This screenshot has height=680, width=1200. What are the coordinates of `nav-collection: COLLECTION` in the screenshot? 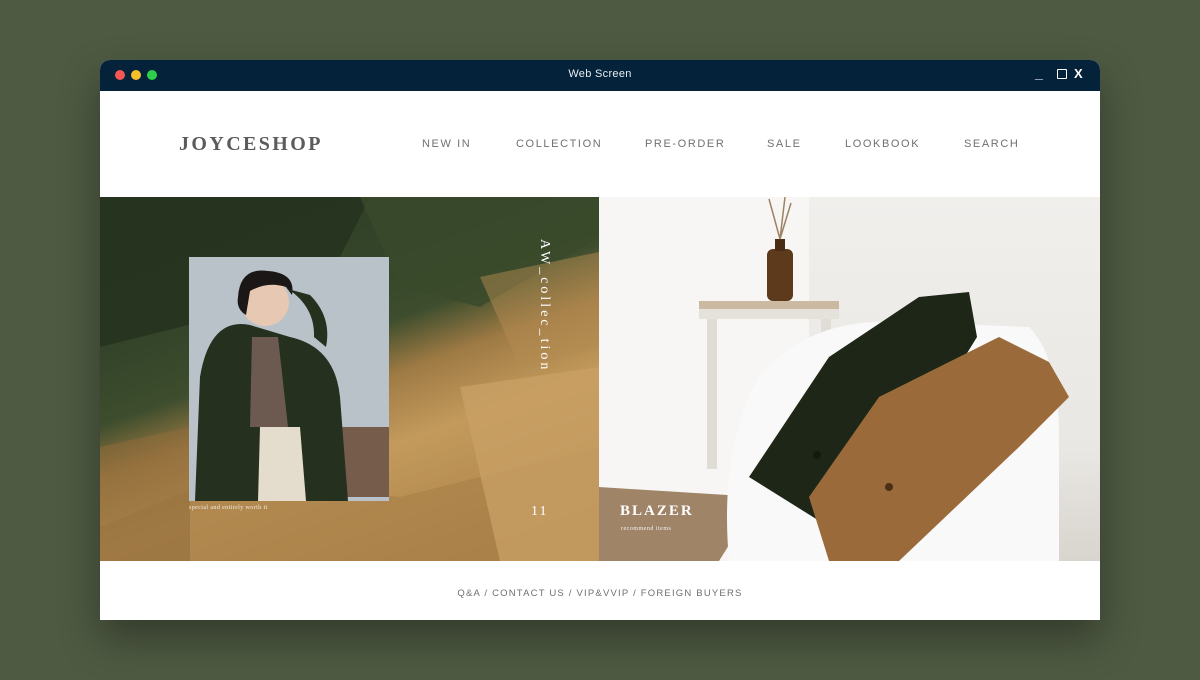 It's located at (559, 144).